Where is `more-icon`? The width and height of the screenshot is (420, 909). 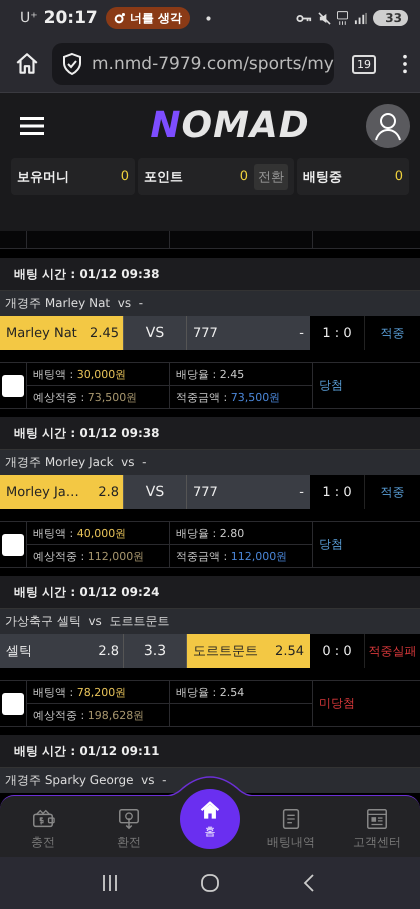
more-icon is located at coordinates (405, 64).